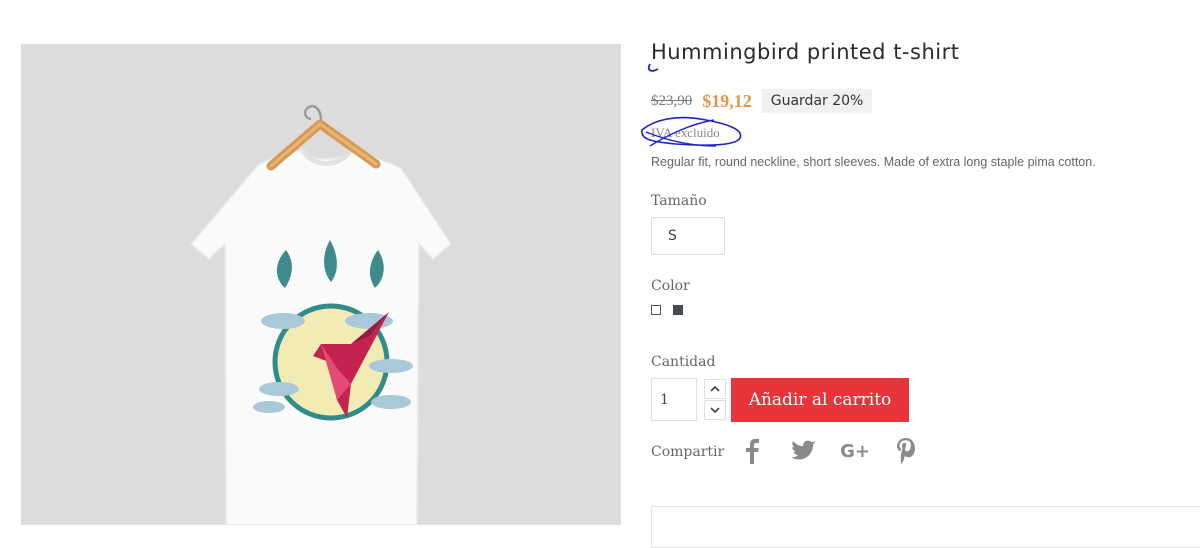  Describe the element at coordinates (820, 400) in the screenshot. I see `add-to-cart-button: Añadir al carrito` at that location.